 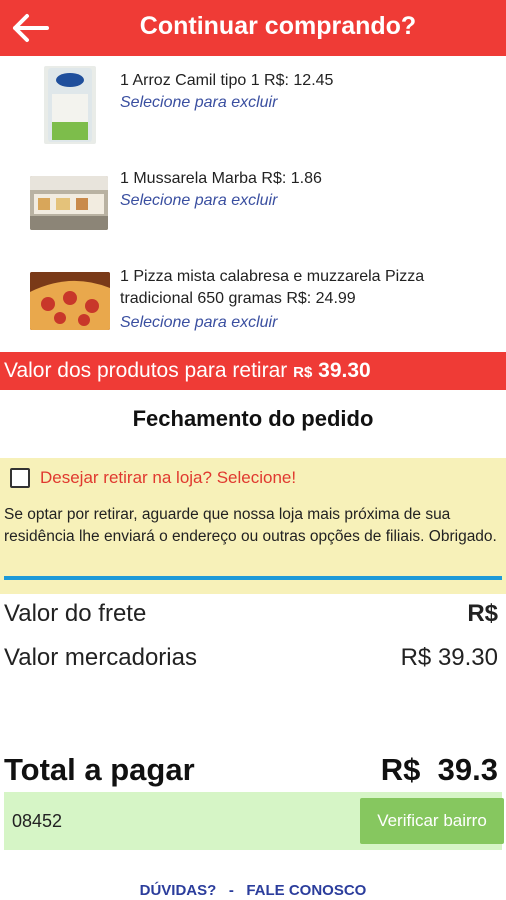 What do you see at coordinates (449, 657) in the screenshot?
I see `goods-value: R$ 39.30` at bounding box center [449, 657].